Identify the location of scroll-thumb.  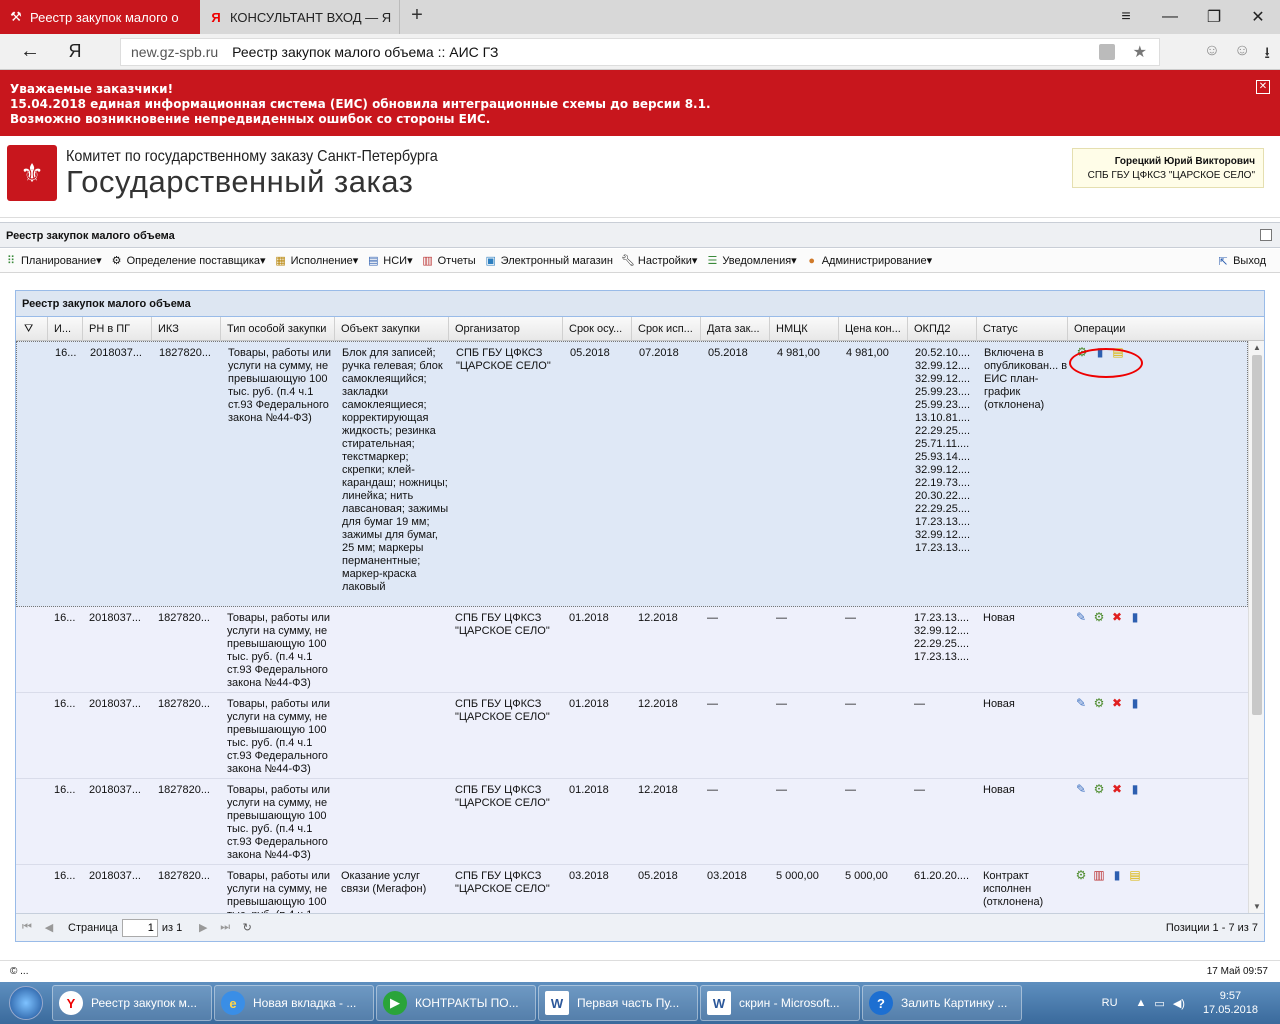
(1257, 535).